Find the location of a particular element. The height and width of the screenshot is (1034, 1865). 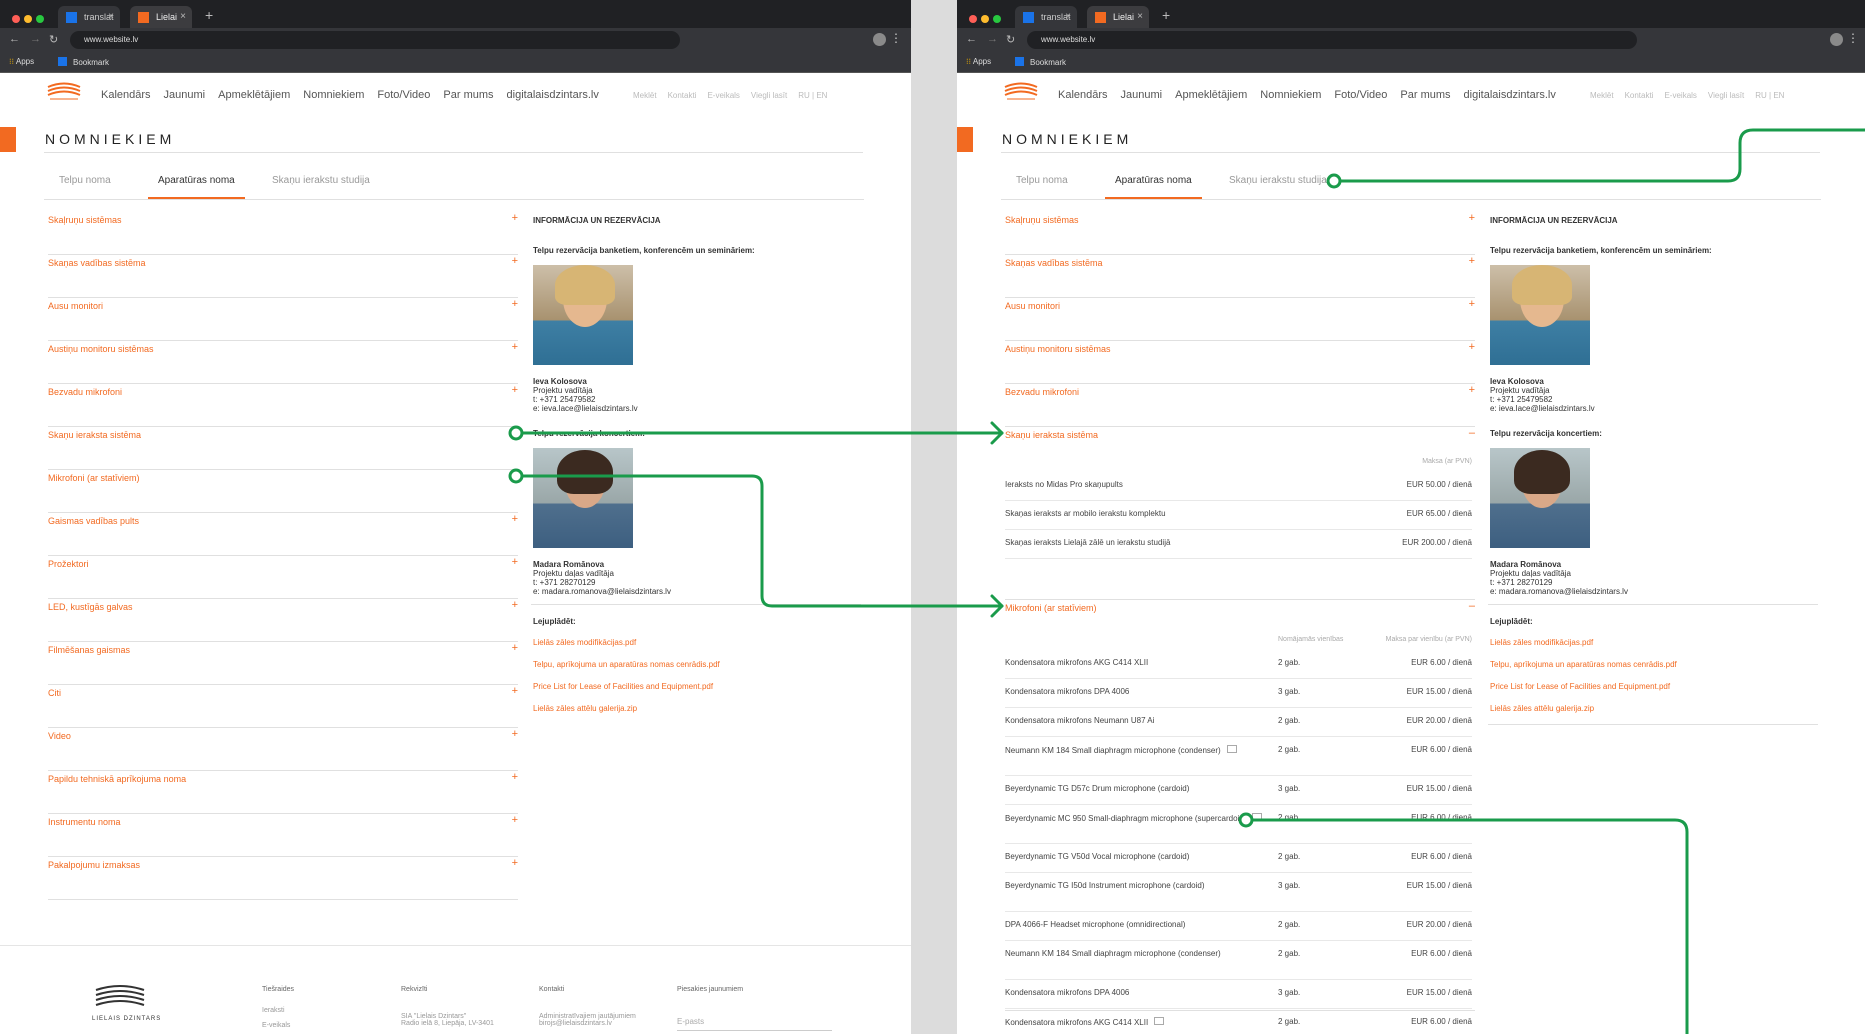

accordion-item: Papildu tehniskā aprīkojuma noma + is located at coordinates (283, 792).